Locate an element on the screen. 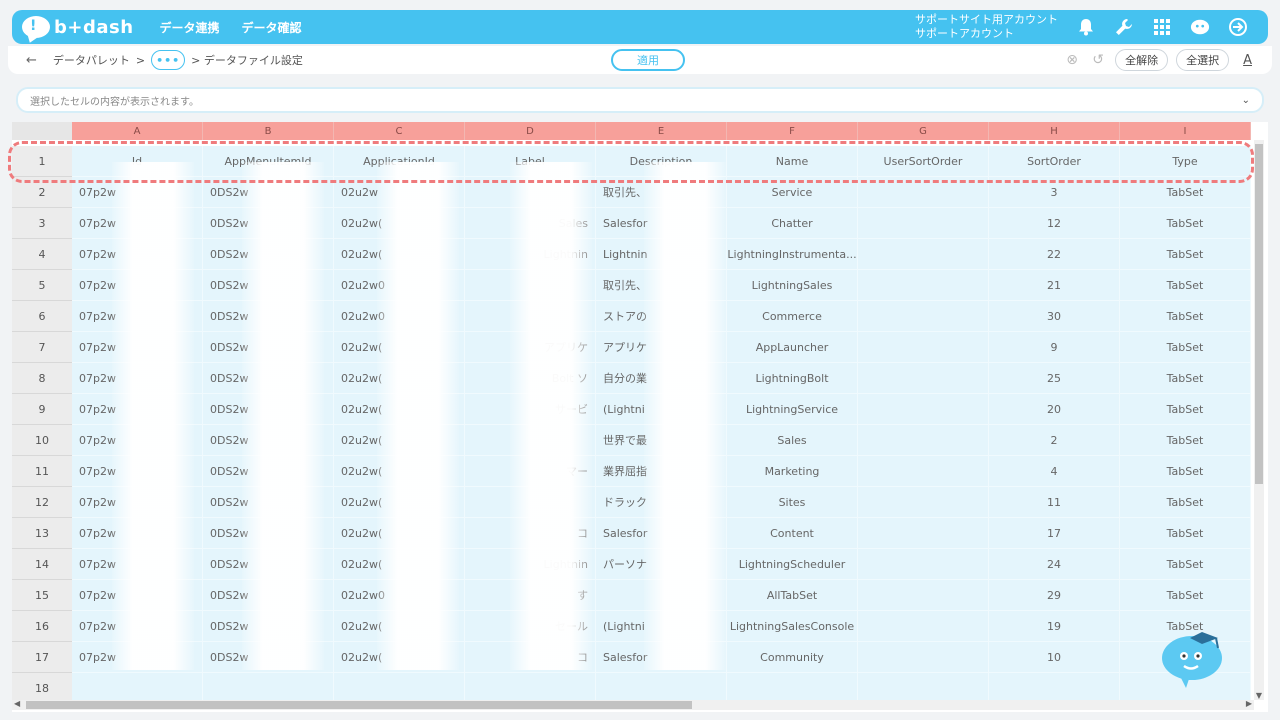 This screenshot has width=1280, height=720. grid-cell: LightningScheduler is located at coordinates (792, 564).